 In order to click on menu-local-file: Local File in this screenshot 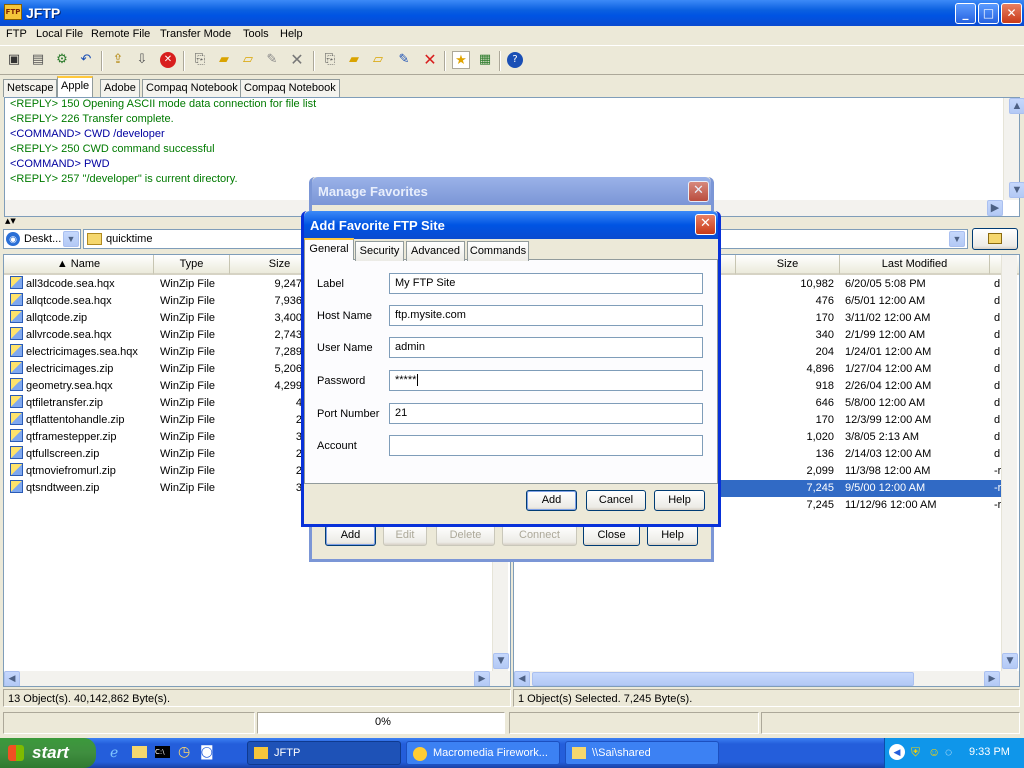, I will do `click(59, 34)`.